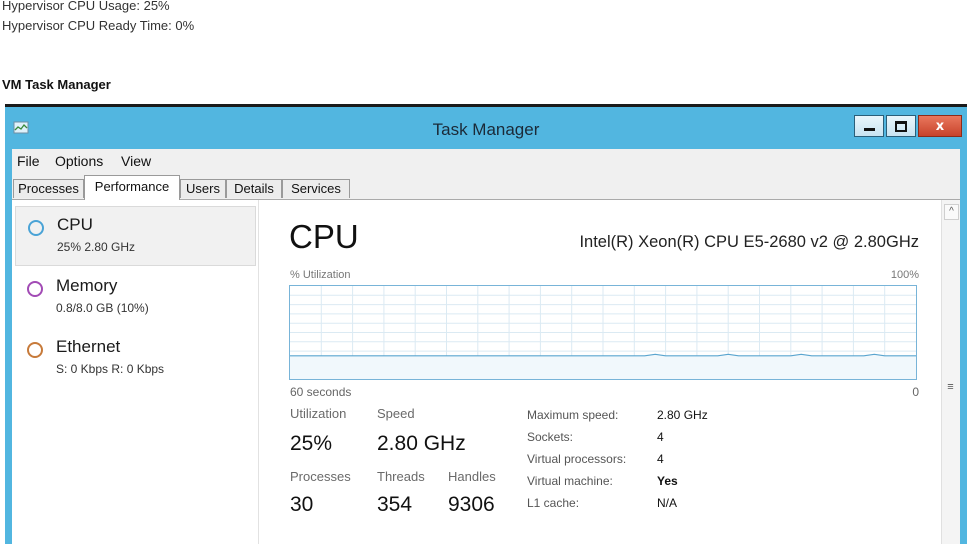 The width and height of the screenshot is (973, 544). What do you see at coordinates (102, 308) in the screenshot?
I see `sidebar-item-subtitle: 0.8/8.0 GB (10%)` at bounding box center [102, 308].